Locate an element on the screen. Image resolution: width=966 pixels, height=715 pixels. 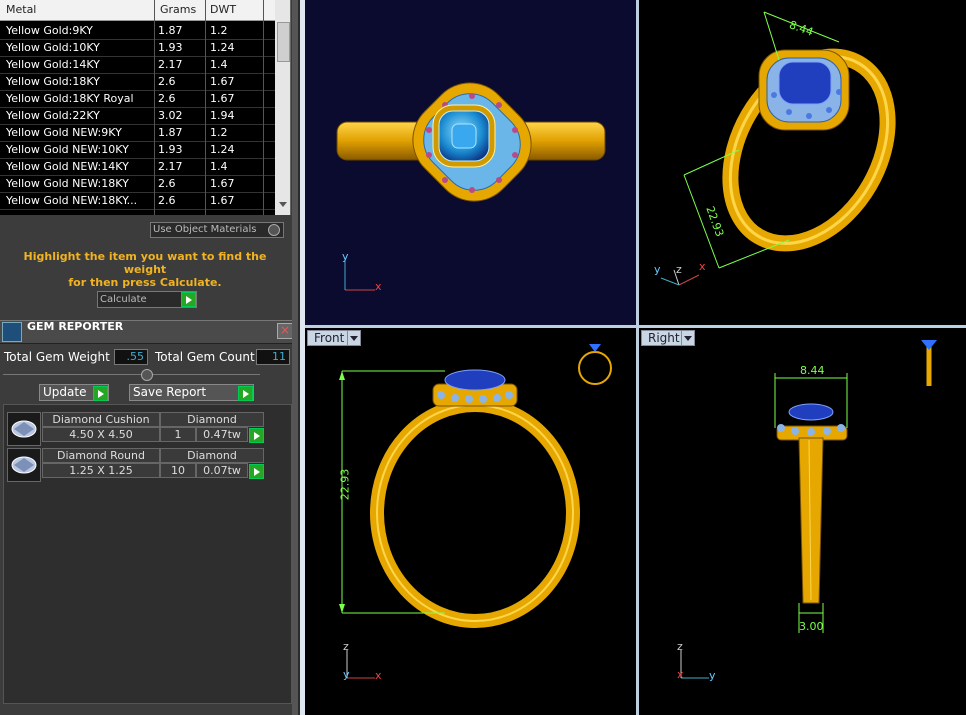
table-row: Yellow Gold:10KY 1.93 1.24 is located at coordinates (137, 48).